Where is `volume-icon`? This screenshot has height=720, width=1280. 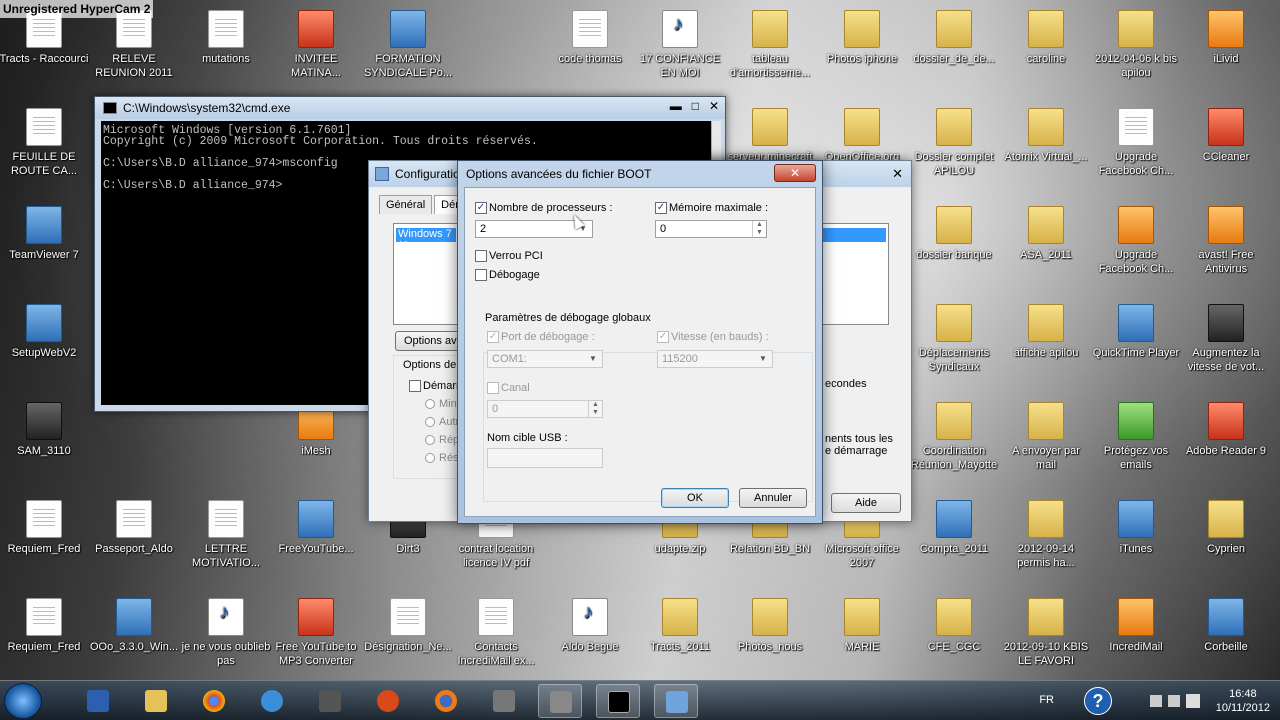
volume-icon is located at coordinates (1193, 701).